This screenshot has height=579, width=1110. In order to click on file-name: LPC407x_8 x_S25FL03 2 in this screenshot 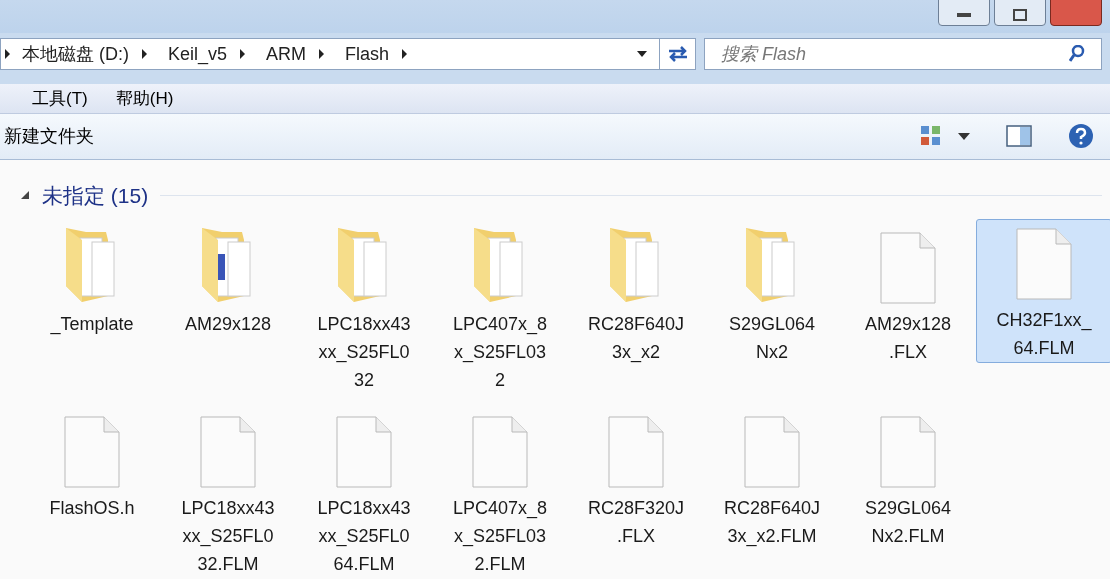, I will do `click(500, 352)`.